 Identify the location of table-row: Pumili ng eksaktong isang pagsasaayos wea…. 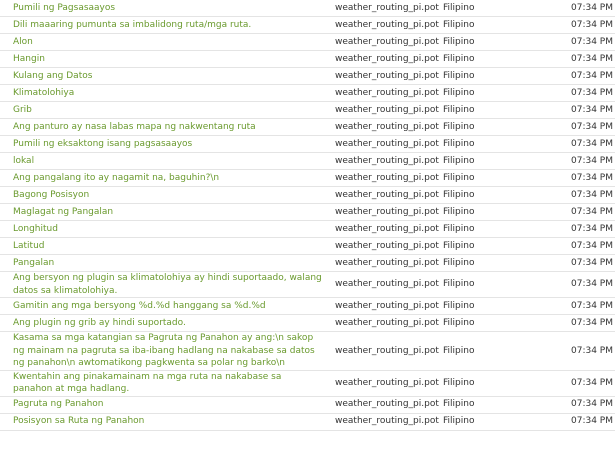
(307, 144).